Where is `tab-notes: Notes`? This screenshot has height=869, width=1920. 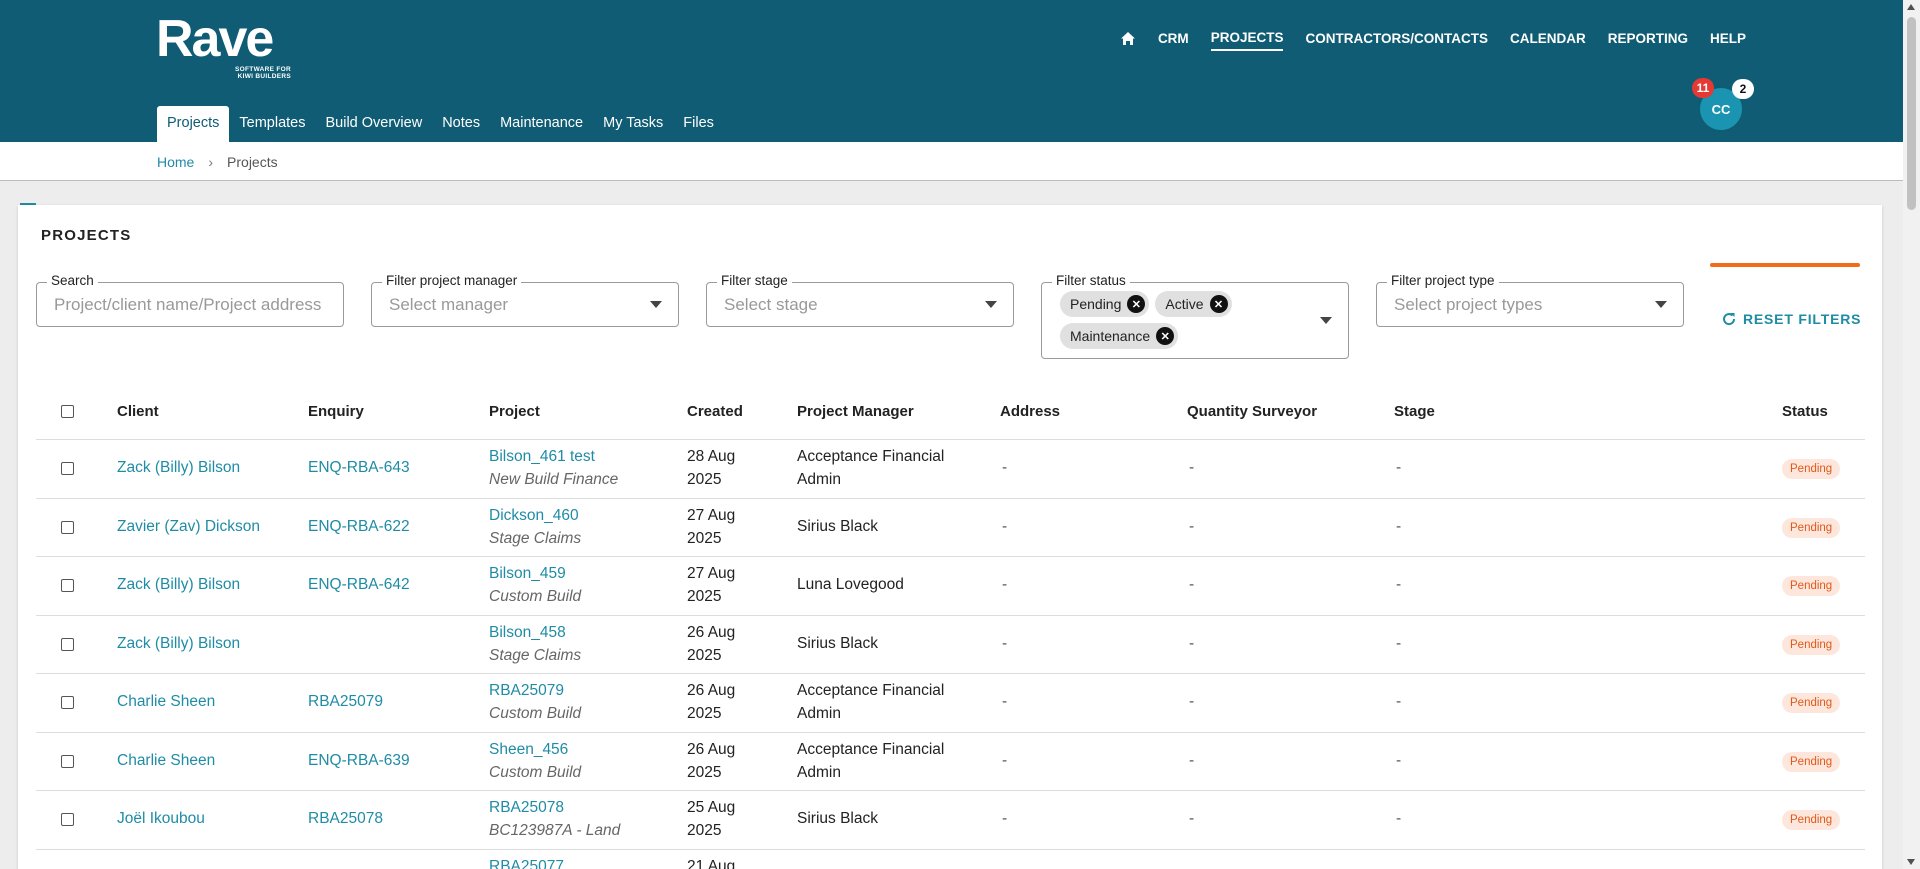
tab-notes: Notes is located at coordinates (461, 124).